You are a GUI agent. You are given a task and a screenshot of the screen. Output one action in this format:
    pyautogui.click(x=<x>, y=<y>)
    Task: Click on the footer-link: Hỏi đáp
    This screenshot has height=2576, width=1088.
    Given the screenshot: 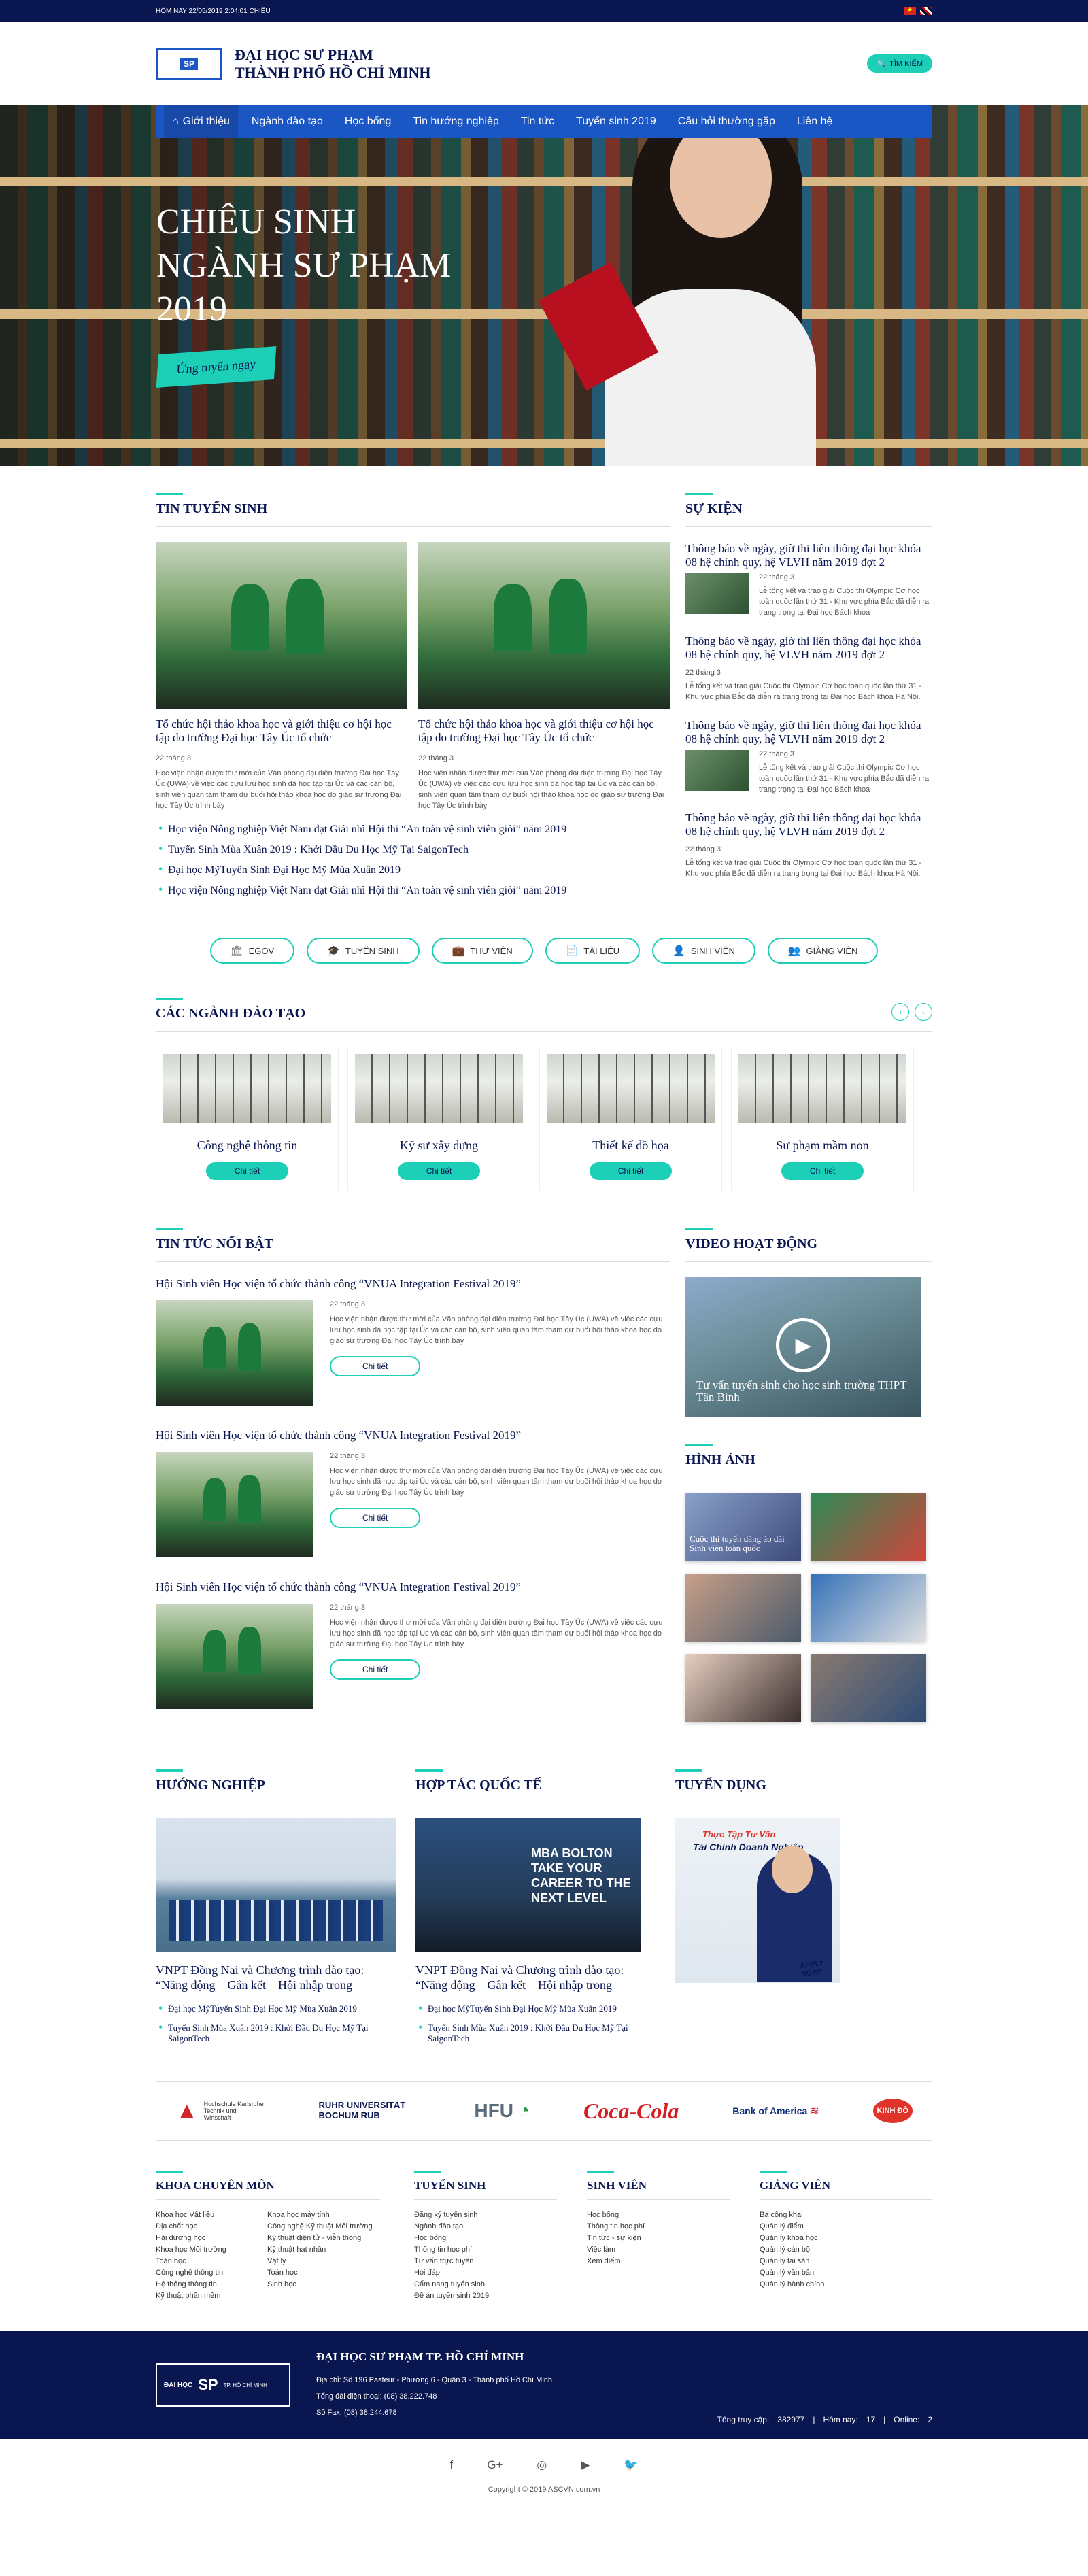 What is the action you would take?
    pyautogui.click(x=486, y=2273)
    